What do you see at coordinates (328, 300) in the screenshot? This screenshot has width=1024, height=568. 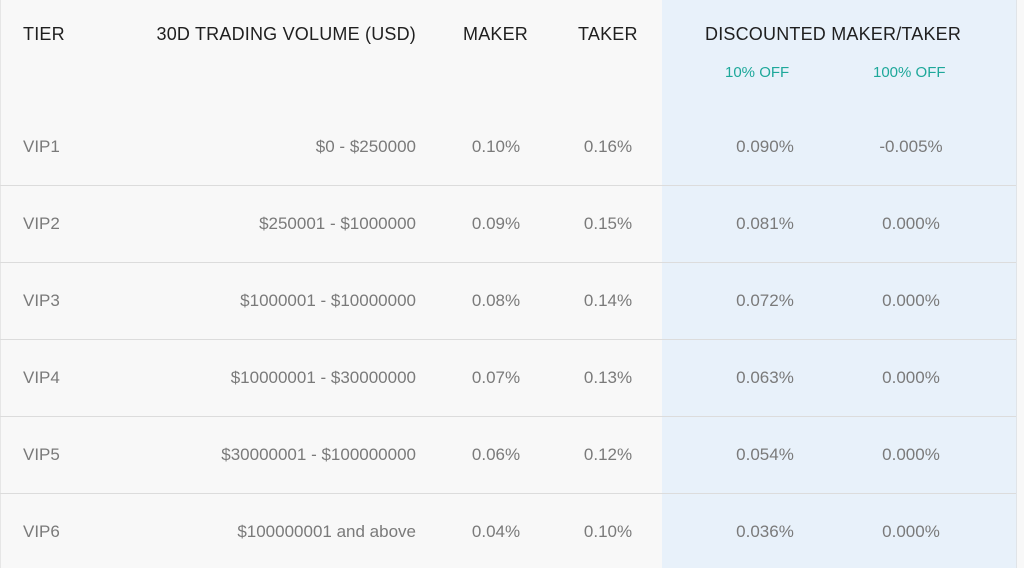 I see `cell-volume: $1000001 - $10000000` at bounding box center [328, 300].